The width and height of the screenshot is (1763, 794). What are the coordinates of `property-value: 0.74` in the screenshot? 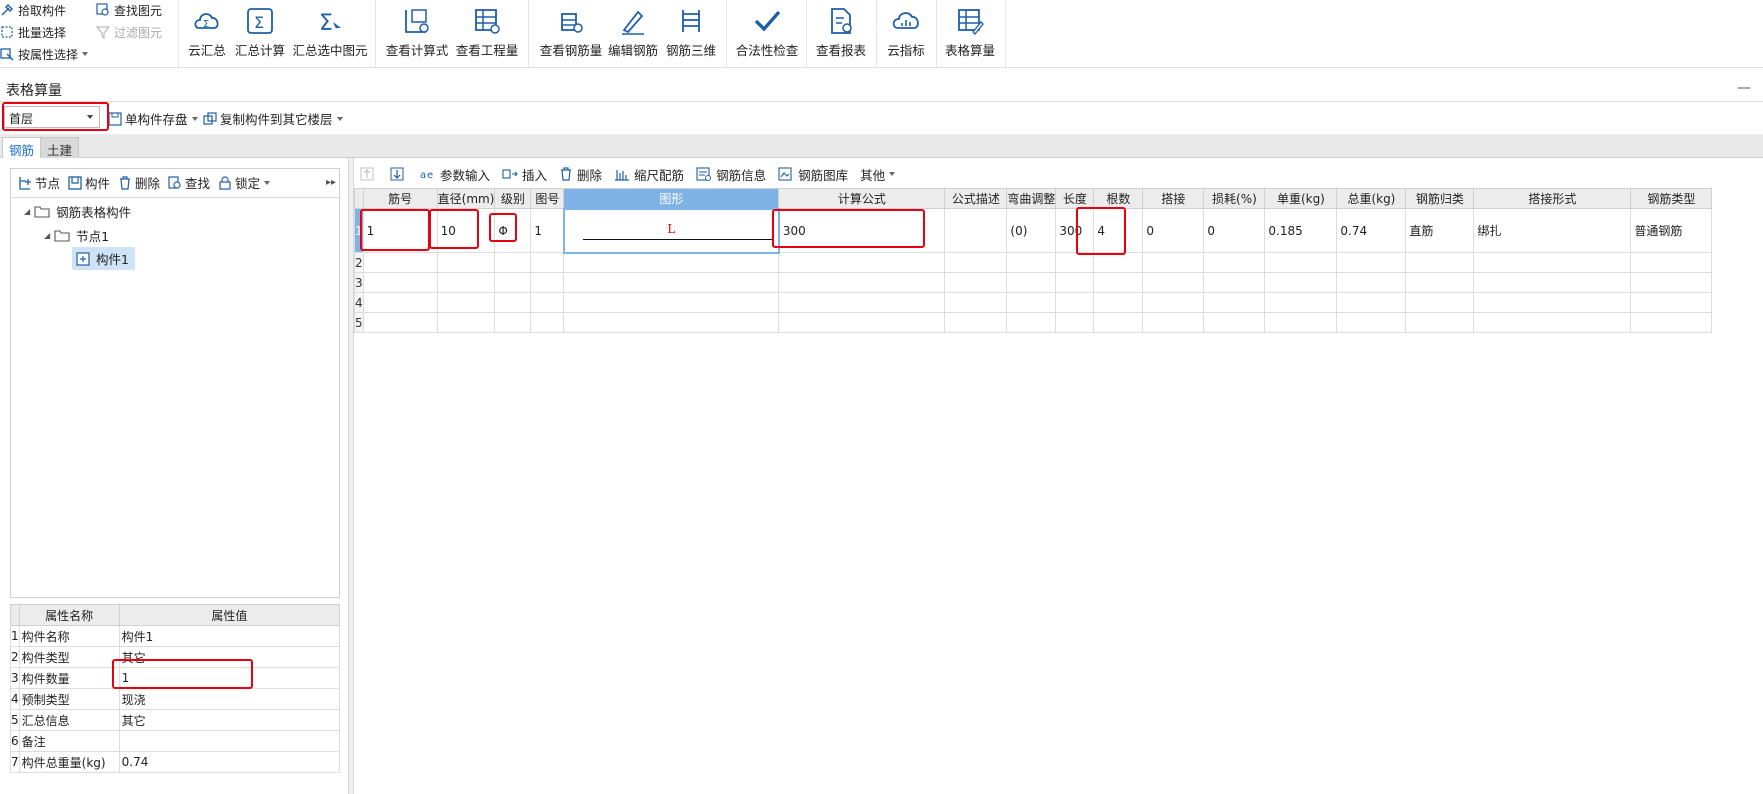 It's located at (229, 762).